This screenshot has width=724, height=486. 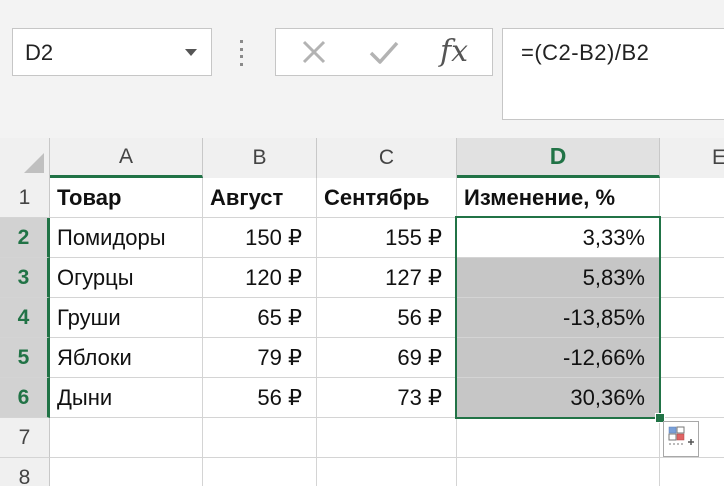 What do you see at coordinates (387, 198) in the screenshot?
I see `cell-c1: Сентябрь` at bounding box center [387, 198].